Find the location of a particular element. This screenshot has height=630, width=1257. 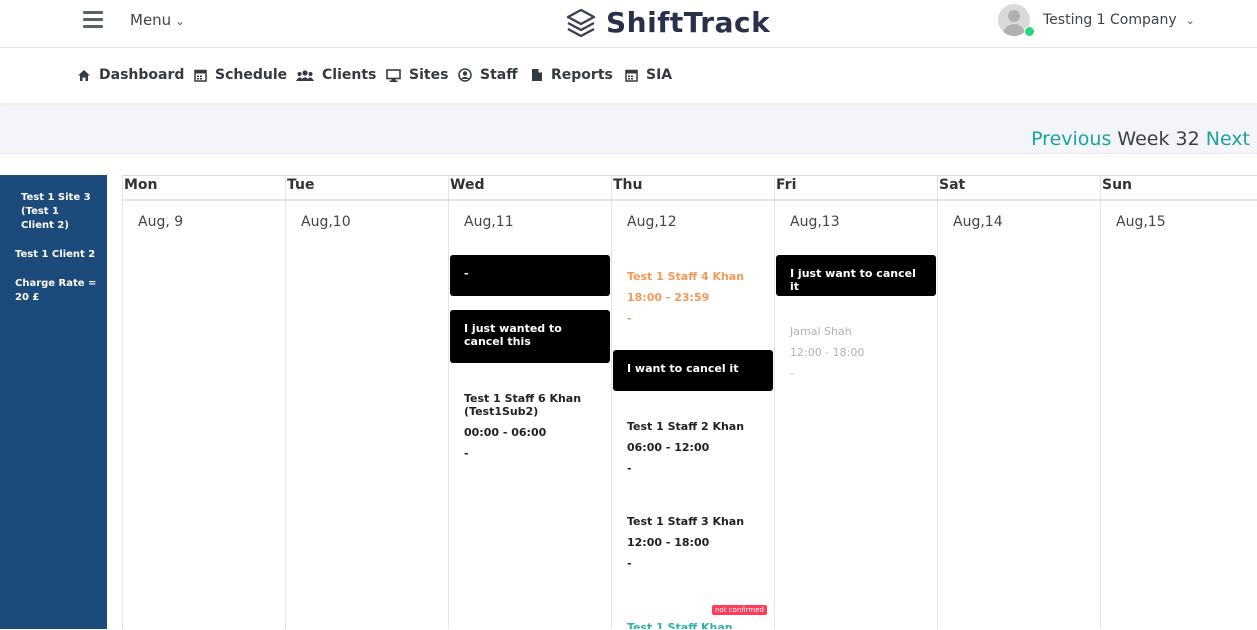

day-date: Aug,10 is located at coordinates (326, 222).